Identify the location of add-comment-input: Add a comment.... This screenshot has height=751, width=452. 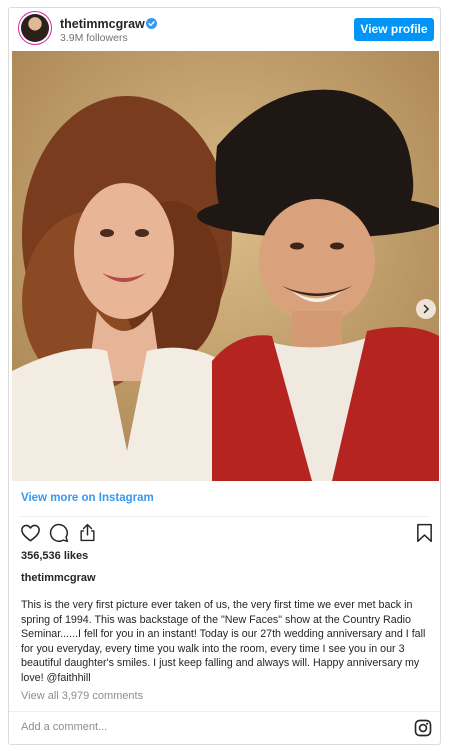
(64, 727).